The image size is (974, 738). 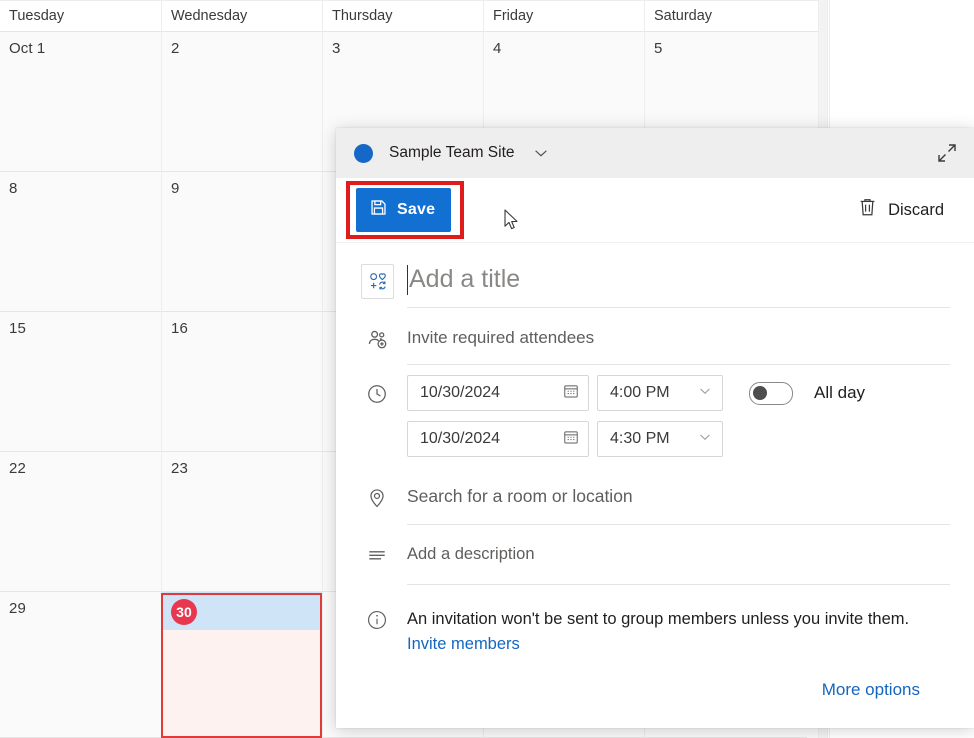 What do you see at coordinates (416, 209) in the screenshot?
I see `save-button-label: Save` at bounding box center [416, 209].